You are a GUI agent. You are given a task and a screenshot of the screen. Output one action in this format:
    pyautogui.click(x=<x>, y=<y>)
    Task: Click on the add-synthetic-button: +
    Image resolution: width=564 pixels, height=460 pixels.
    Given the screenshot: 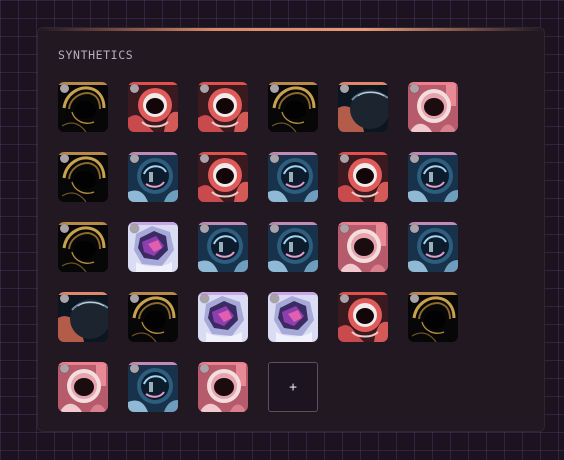 What is the action you would take?
    pyautogui.click(x=293, y=387)
    